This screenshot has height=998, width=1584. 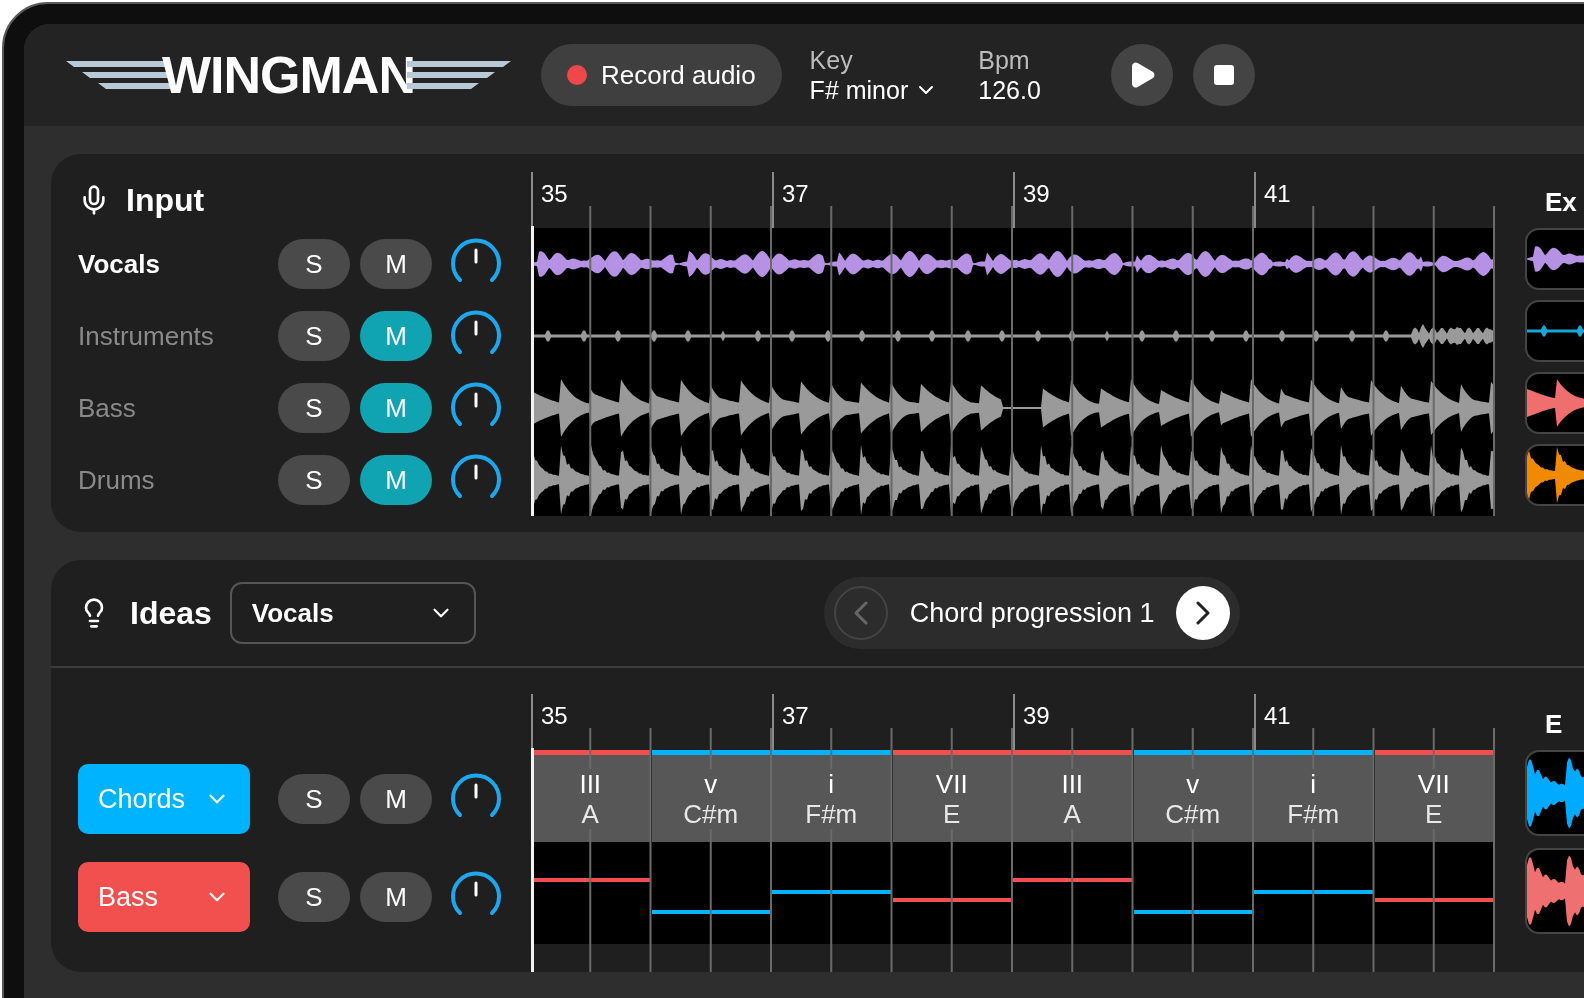 What do you see at coordinates (119, 264) in the screenshot?
I see `track-name: Vocals` at bounding box center [119, 264].